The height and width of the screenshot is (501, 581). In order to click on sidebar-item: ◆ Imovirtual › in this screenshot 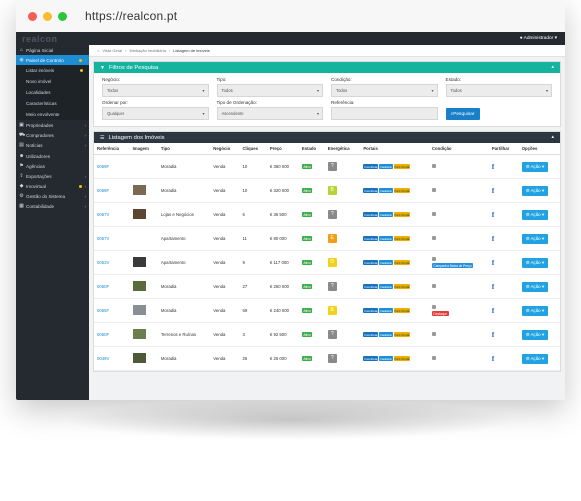, I will do `click(52, 187)`.